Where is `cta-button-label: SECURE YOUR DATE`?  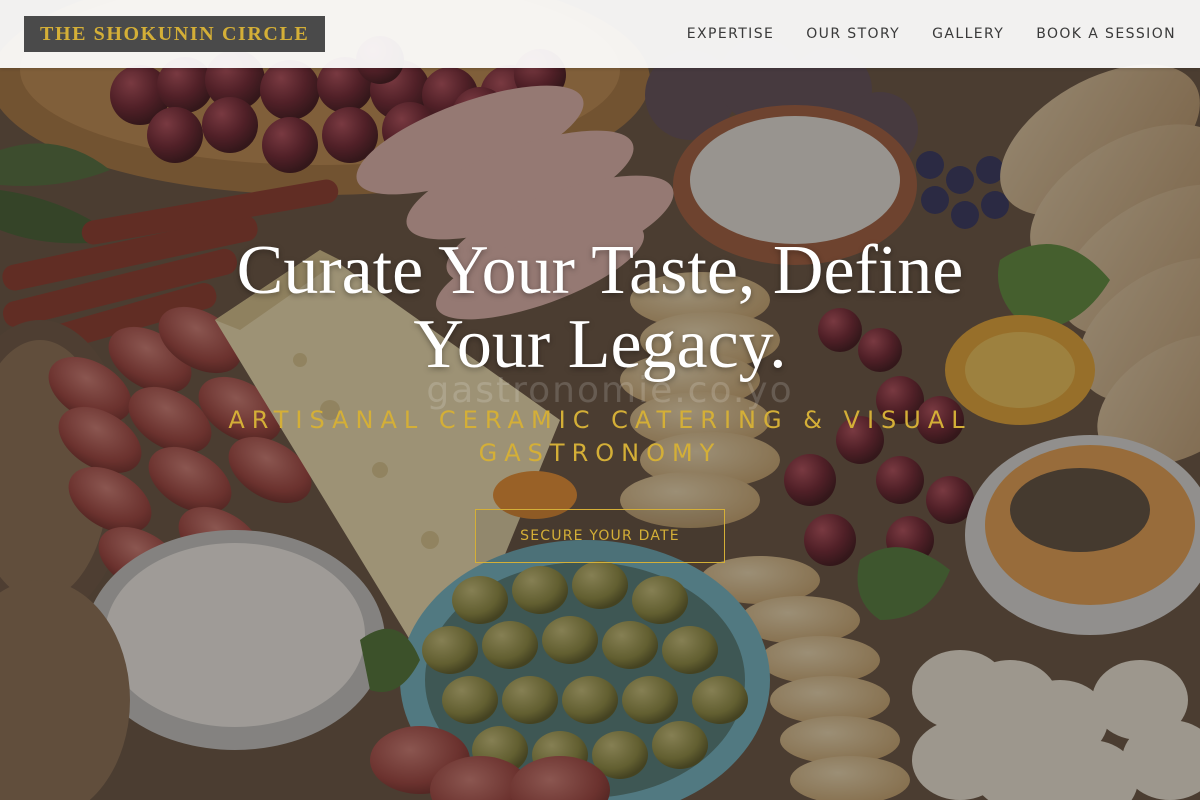
cta-button-label: SECURE YOUR DATE is located at coordinates (600, 536).